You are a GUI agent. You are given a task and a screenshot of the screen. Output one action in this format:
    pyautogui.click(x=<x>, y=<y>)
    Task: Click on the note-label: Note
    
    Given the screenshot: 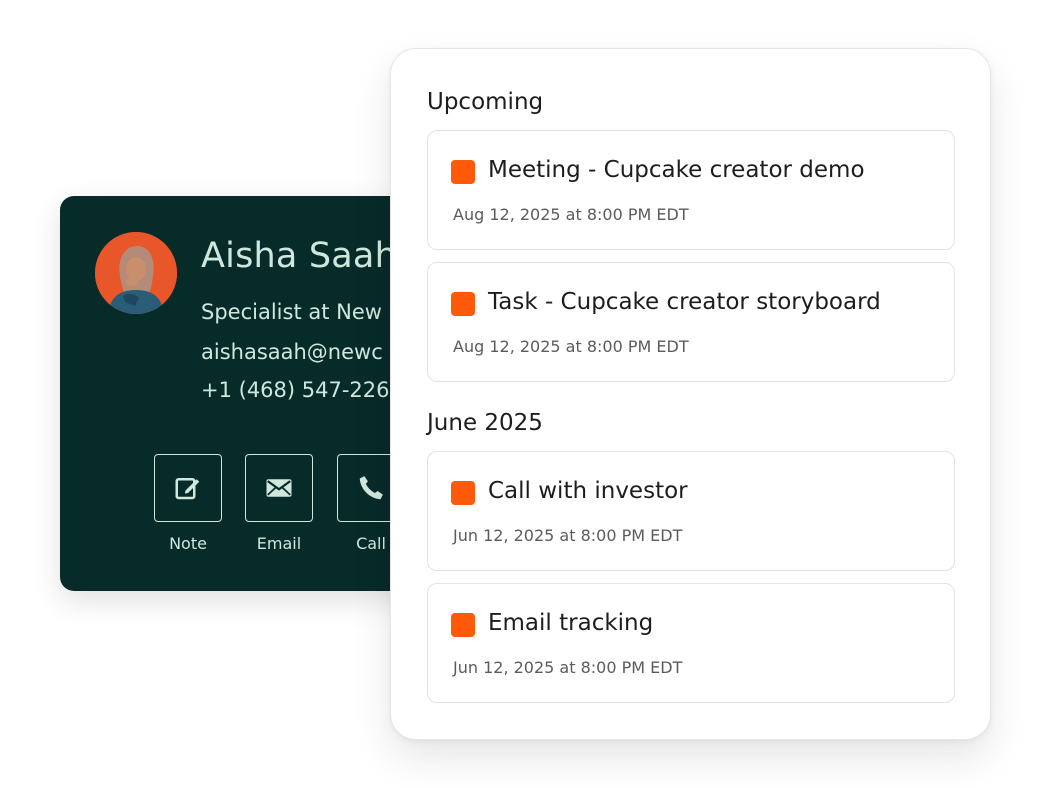 What is the action you would take?
    pyautogui.click(x=188, y=543)
    